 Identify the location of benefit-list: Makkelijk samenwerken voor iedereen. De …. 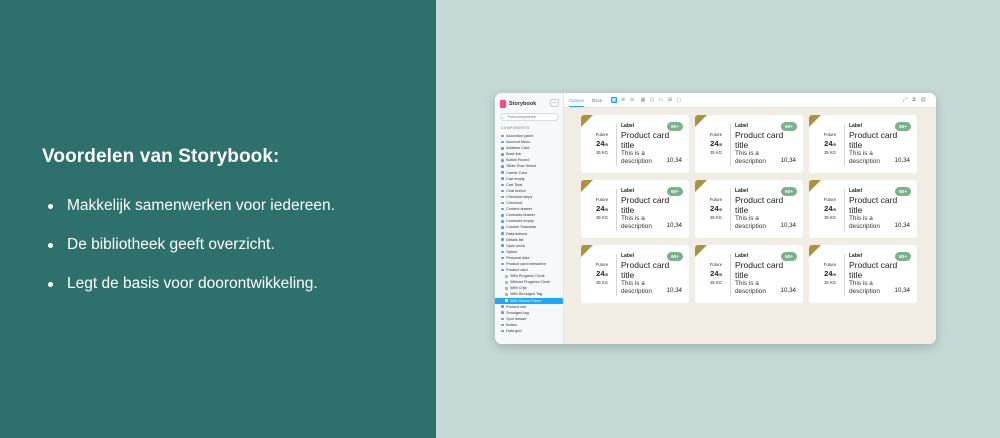
(191, 254).